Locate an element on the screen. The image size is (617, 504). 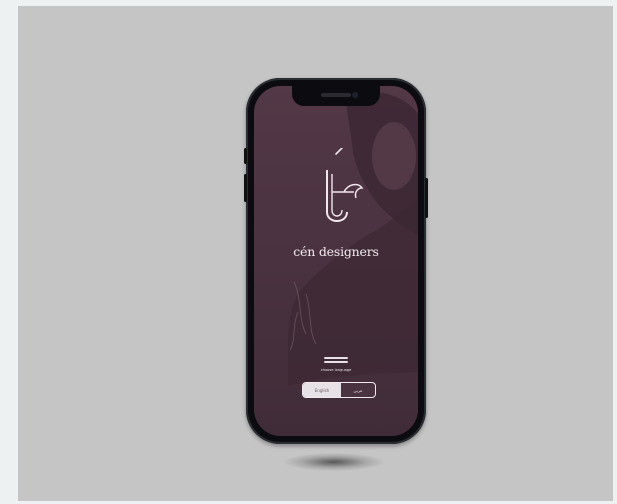
brand-logo-icon is located at coordinates (345, 185).